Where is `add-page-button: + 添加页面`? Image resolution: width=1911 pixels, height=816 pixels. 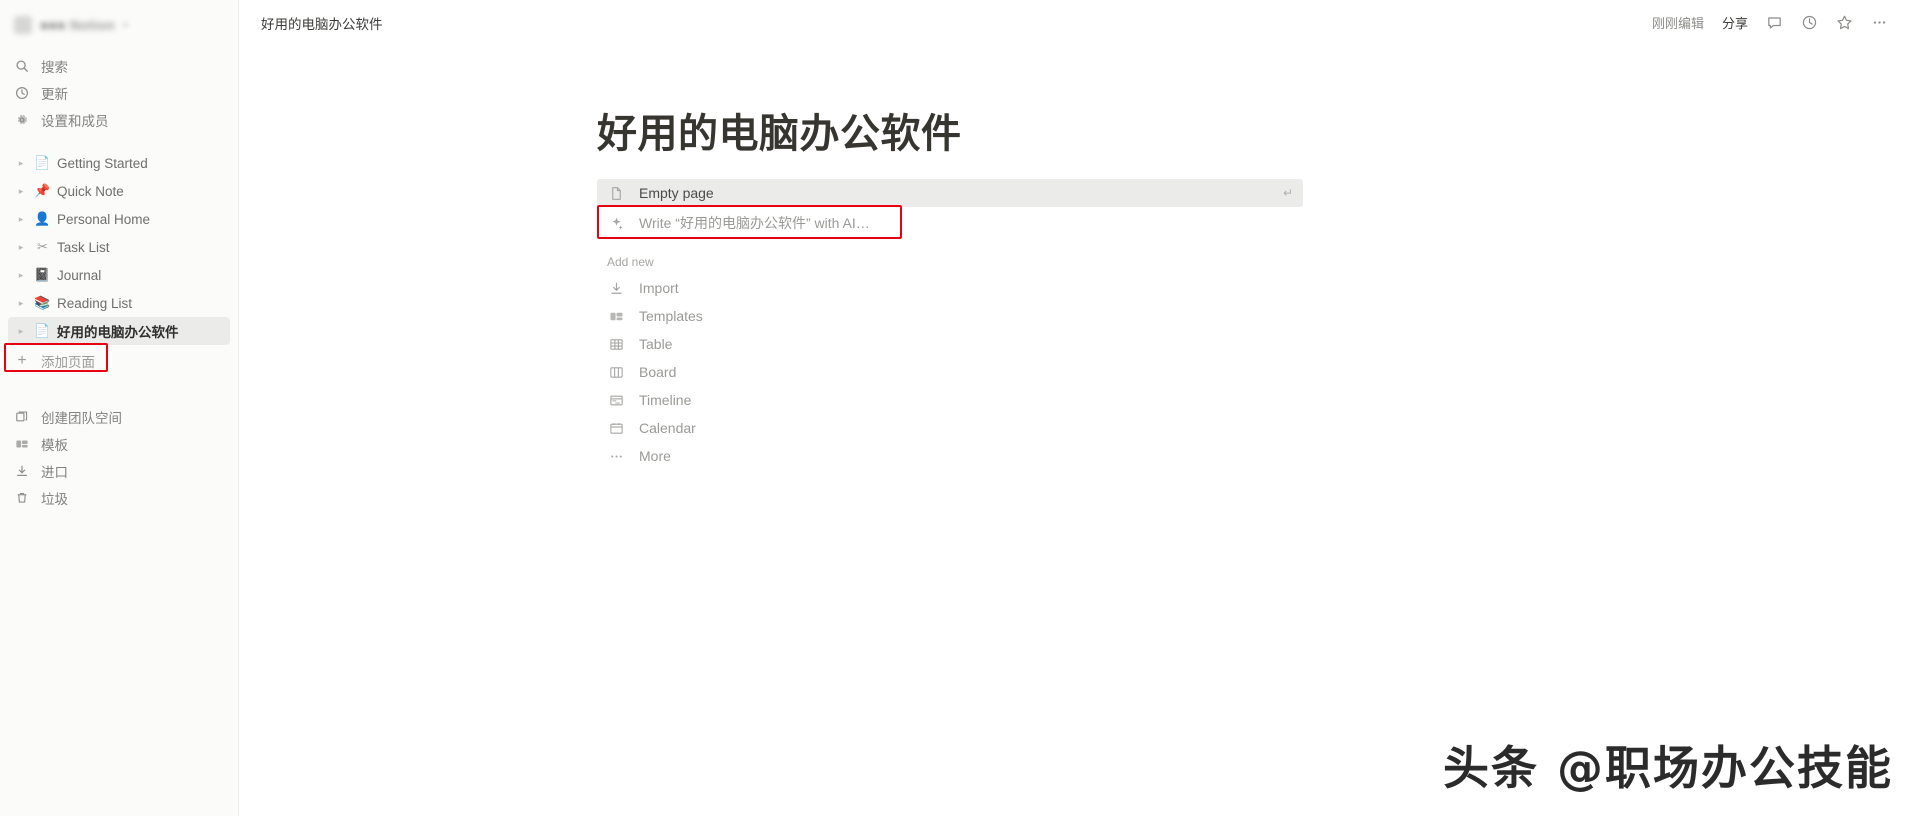
add-page-button: + 添加页面 is located at coordinates (119, 361).